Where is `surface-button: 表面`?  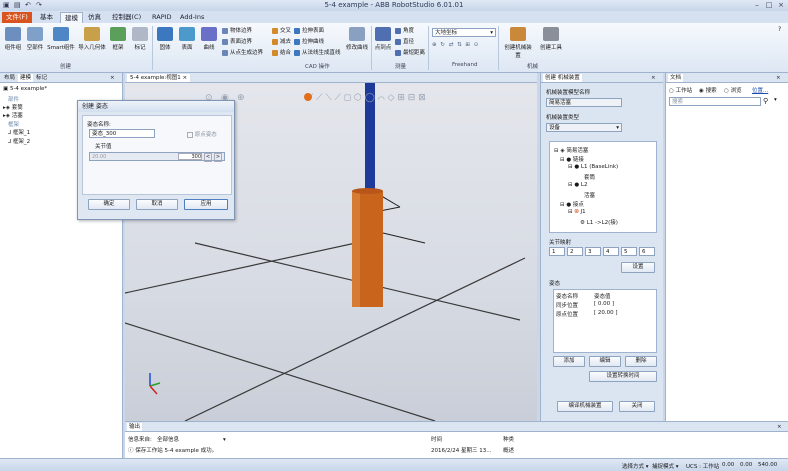
surface-button: 表面 is located at coordinates (187, 39).